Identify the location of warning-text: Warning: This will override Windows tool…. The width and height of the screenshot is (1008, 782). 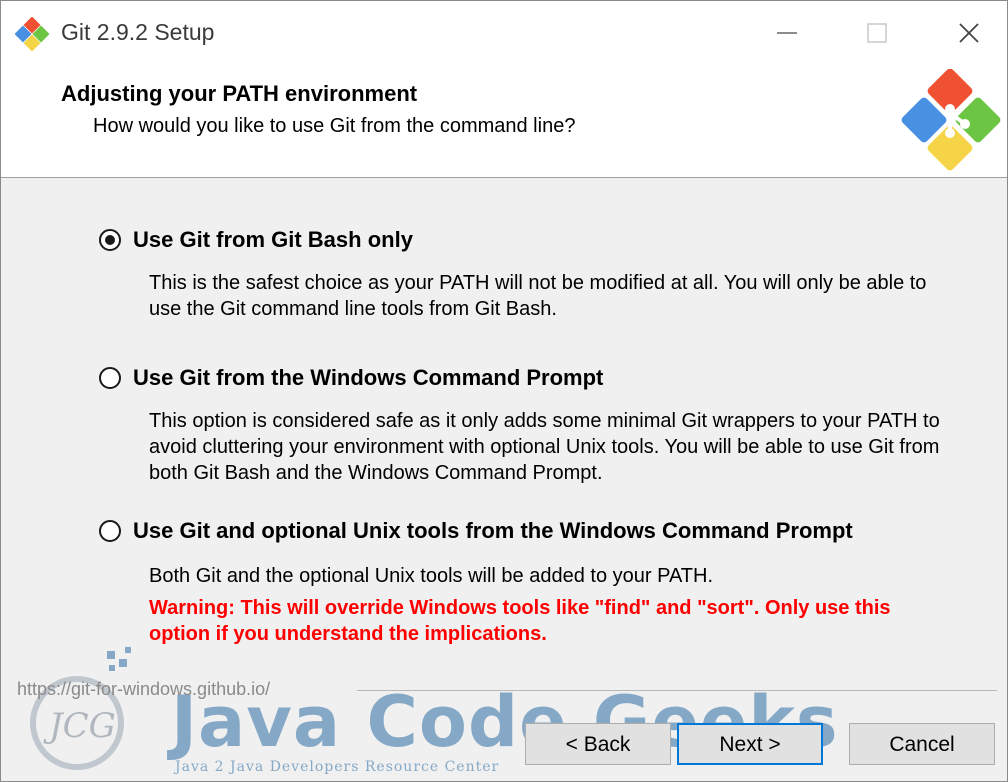
(520, 621).